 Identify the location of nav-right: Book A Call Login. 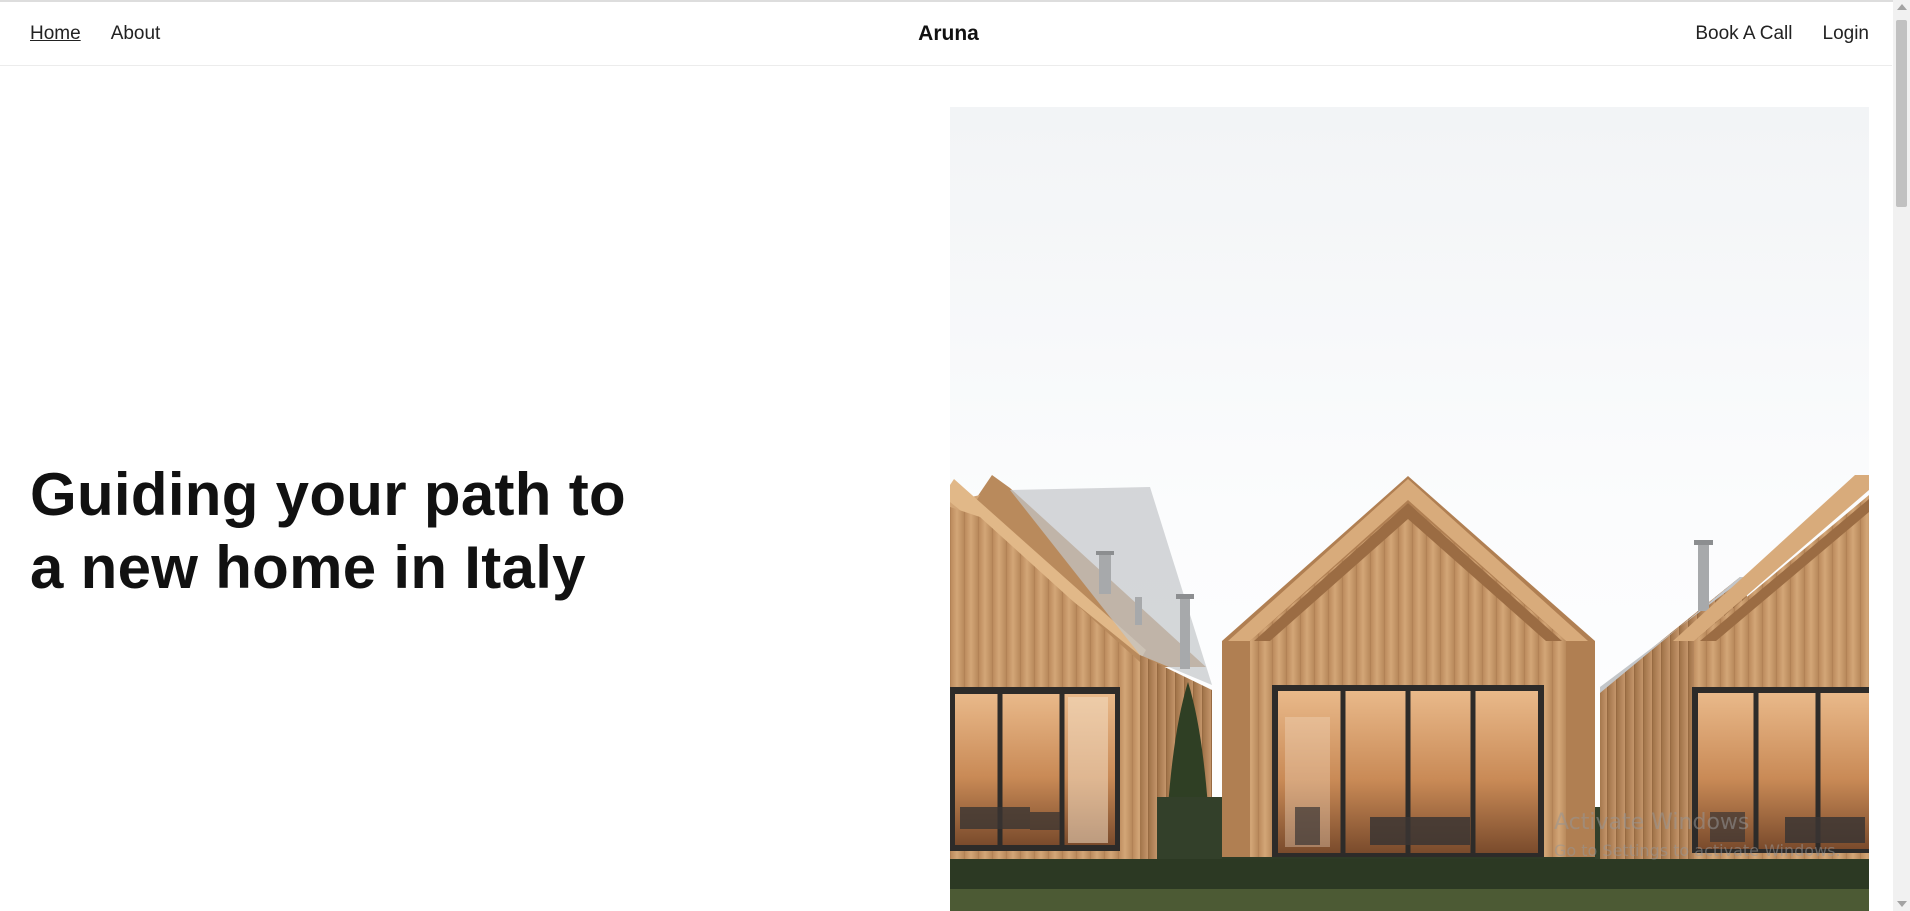
(1782, 34).